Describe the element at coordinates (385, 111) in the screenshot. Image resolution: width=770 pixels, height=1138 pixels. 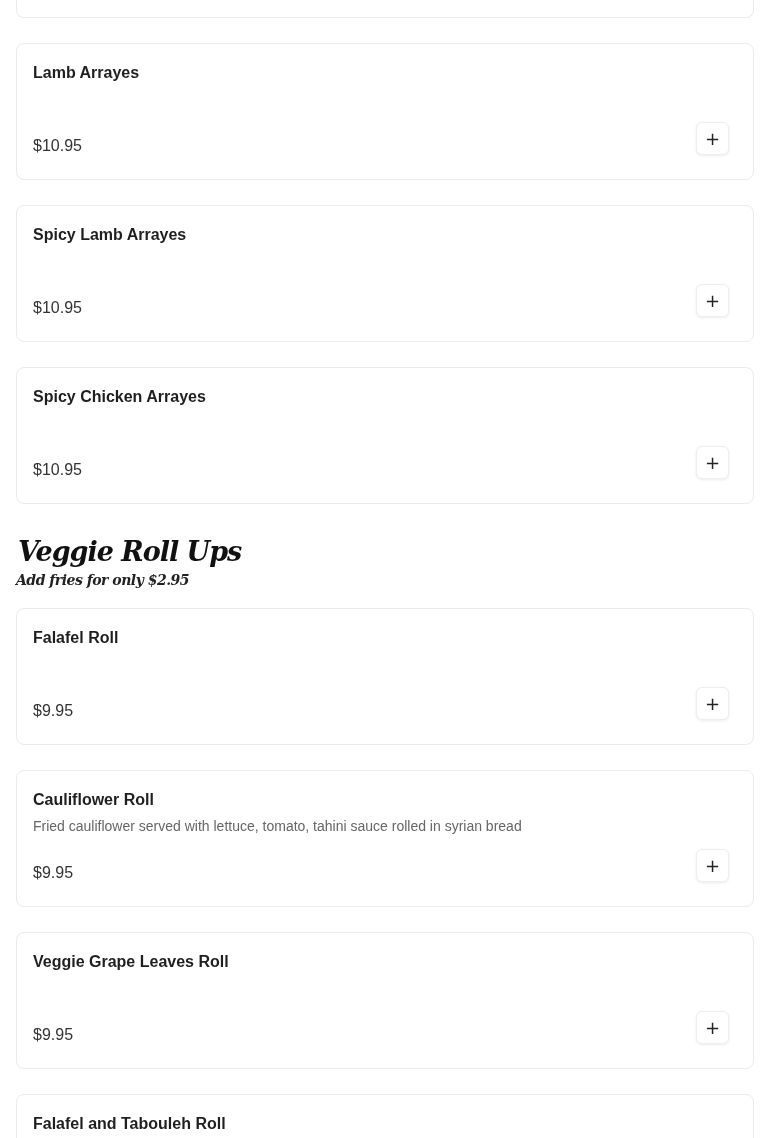
I see `menu-item-card: Lamb Arrayes $10.95 +` at that location.